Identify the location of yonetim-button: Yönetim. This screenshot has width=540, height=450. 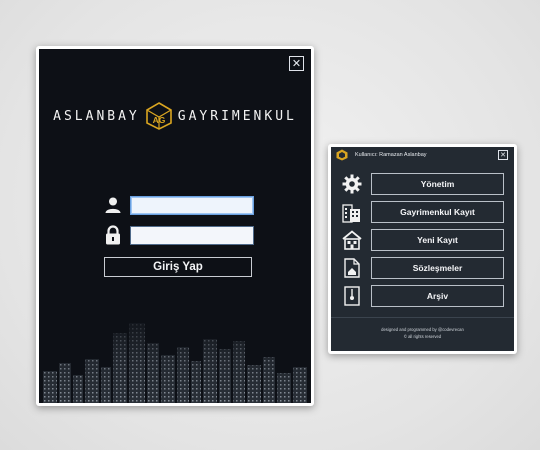
(437, 184).